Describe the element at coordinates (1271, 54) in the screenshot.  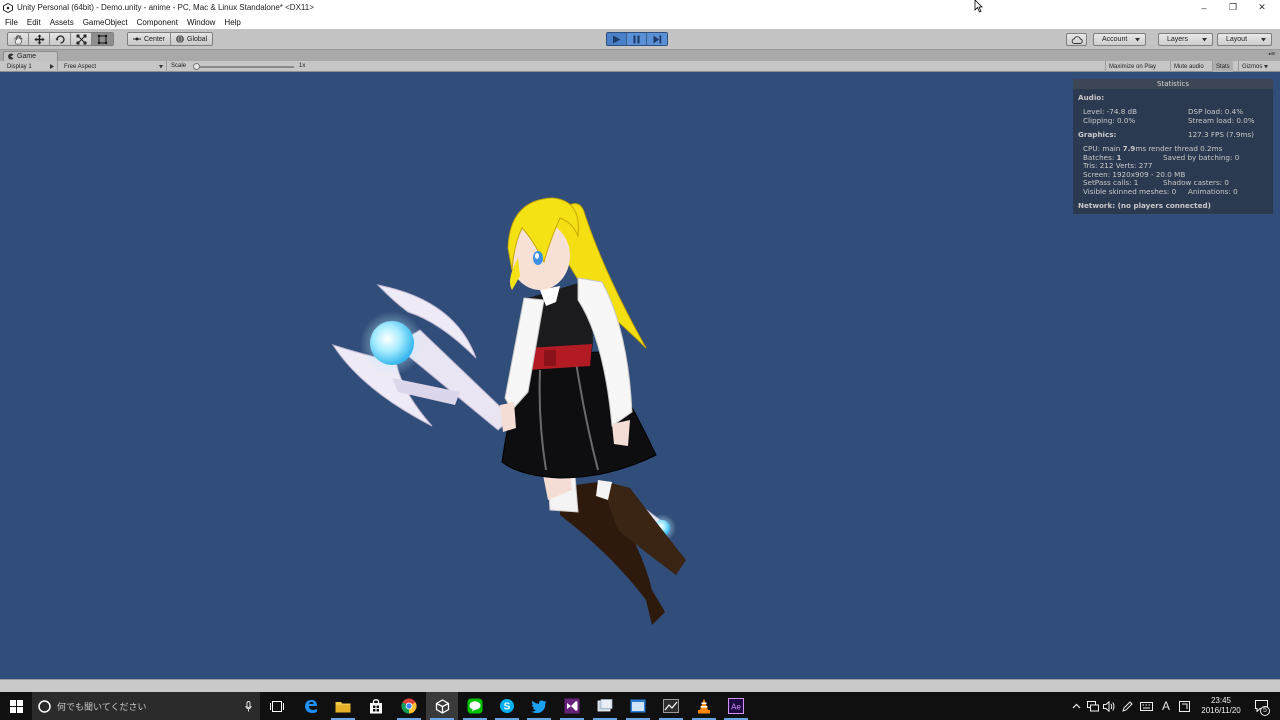
I see `tab-options-icon: ▪≡` at that location.